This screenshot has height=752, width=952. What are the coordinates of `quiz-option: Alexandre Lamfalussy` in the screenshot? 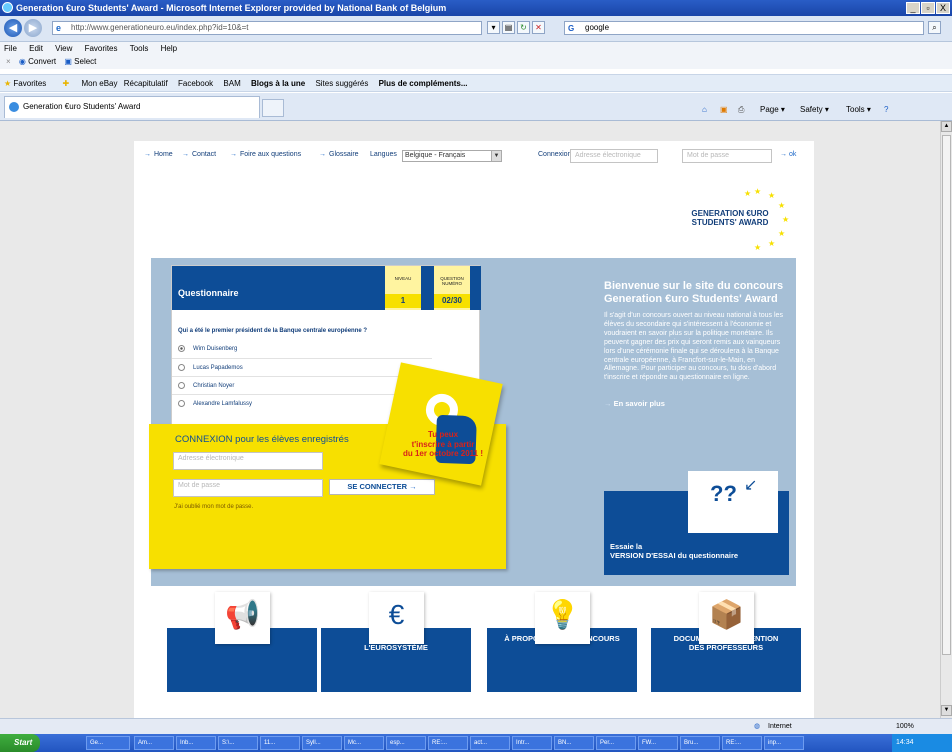 It's located at (215, 404).